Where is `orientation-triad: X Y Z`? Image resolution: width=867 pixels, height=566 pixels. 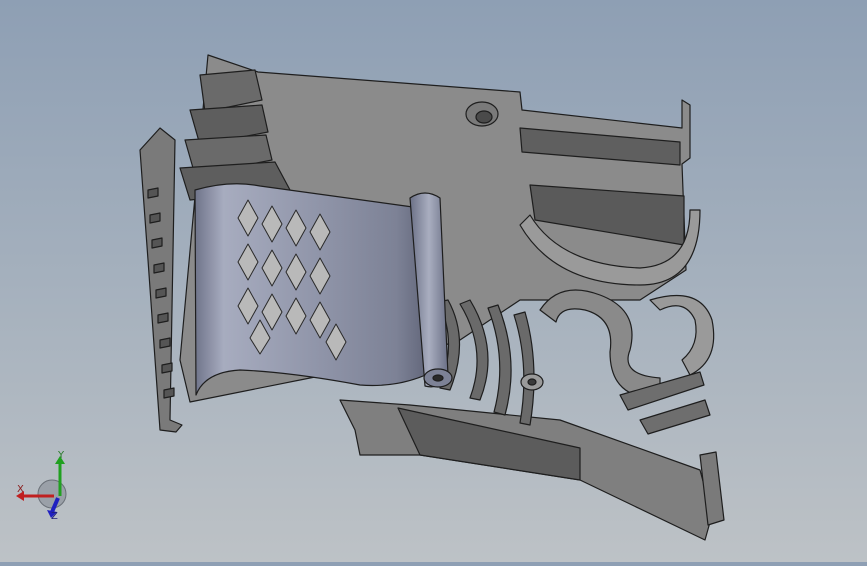 orientation-triad: X Y Z is located at coordinates (44, 486).